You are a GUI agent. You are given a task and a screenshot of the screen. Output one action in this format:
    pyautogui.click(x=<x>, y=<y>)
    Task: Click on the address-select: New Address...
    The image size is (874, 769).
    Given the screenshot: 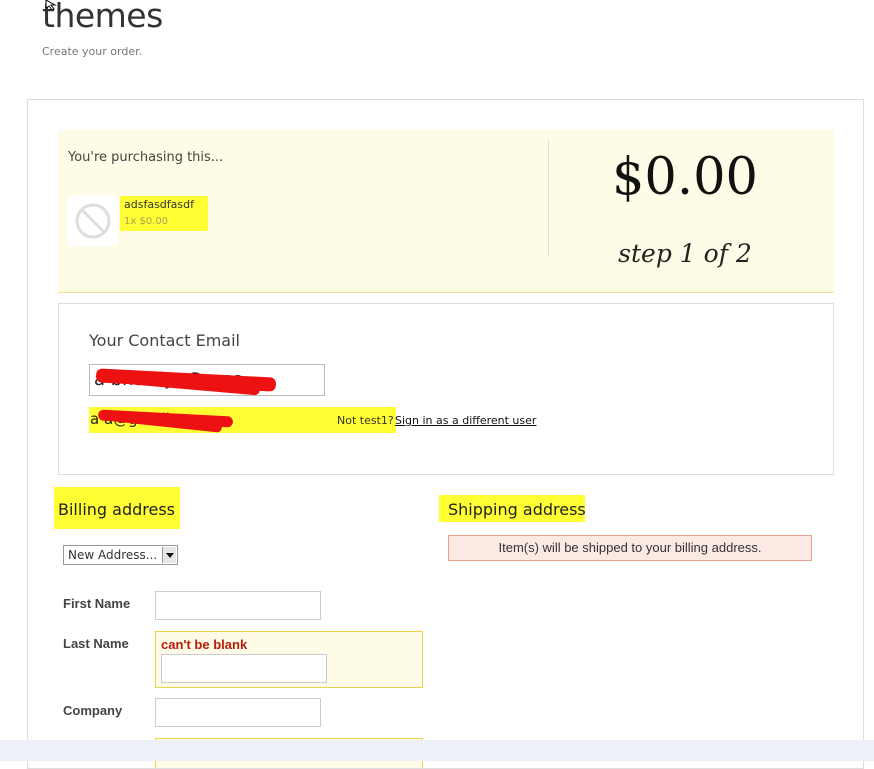 What is the action you would take?
    pyautogui.click(x=120, y=555)
    